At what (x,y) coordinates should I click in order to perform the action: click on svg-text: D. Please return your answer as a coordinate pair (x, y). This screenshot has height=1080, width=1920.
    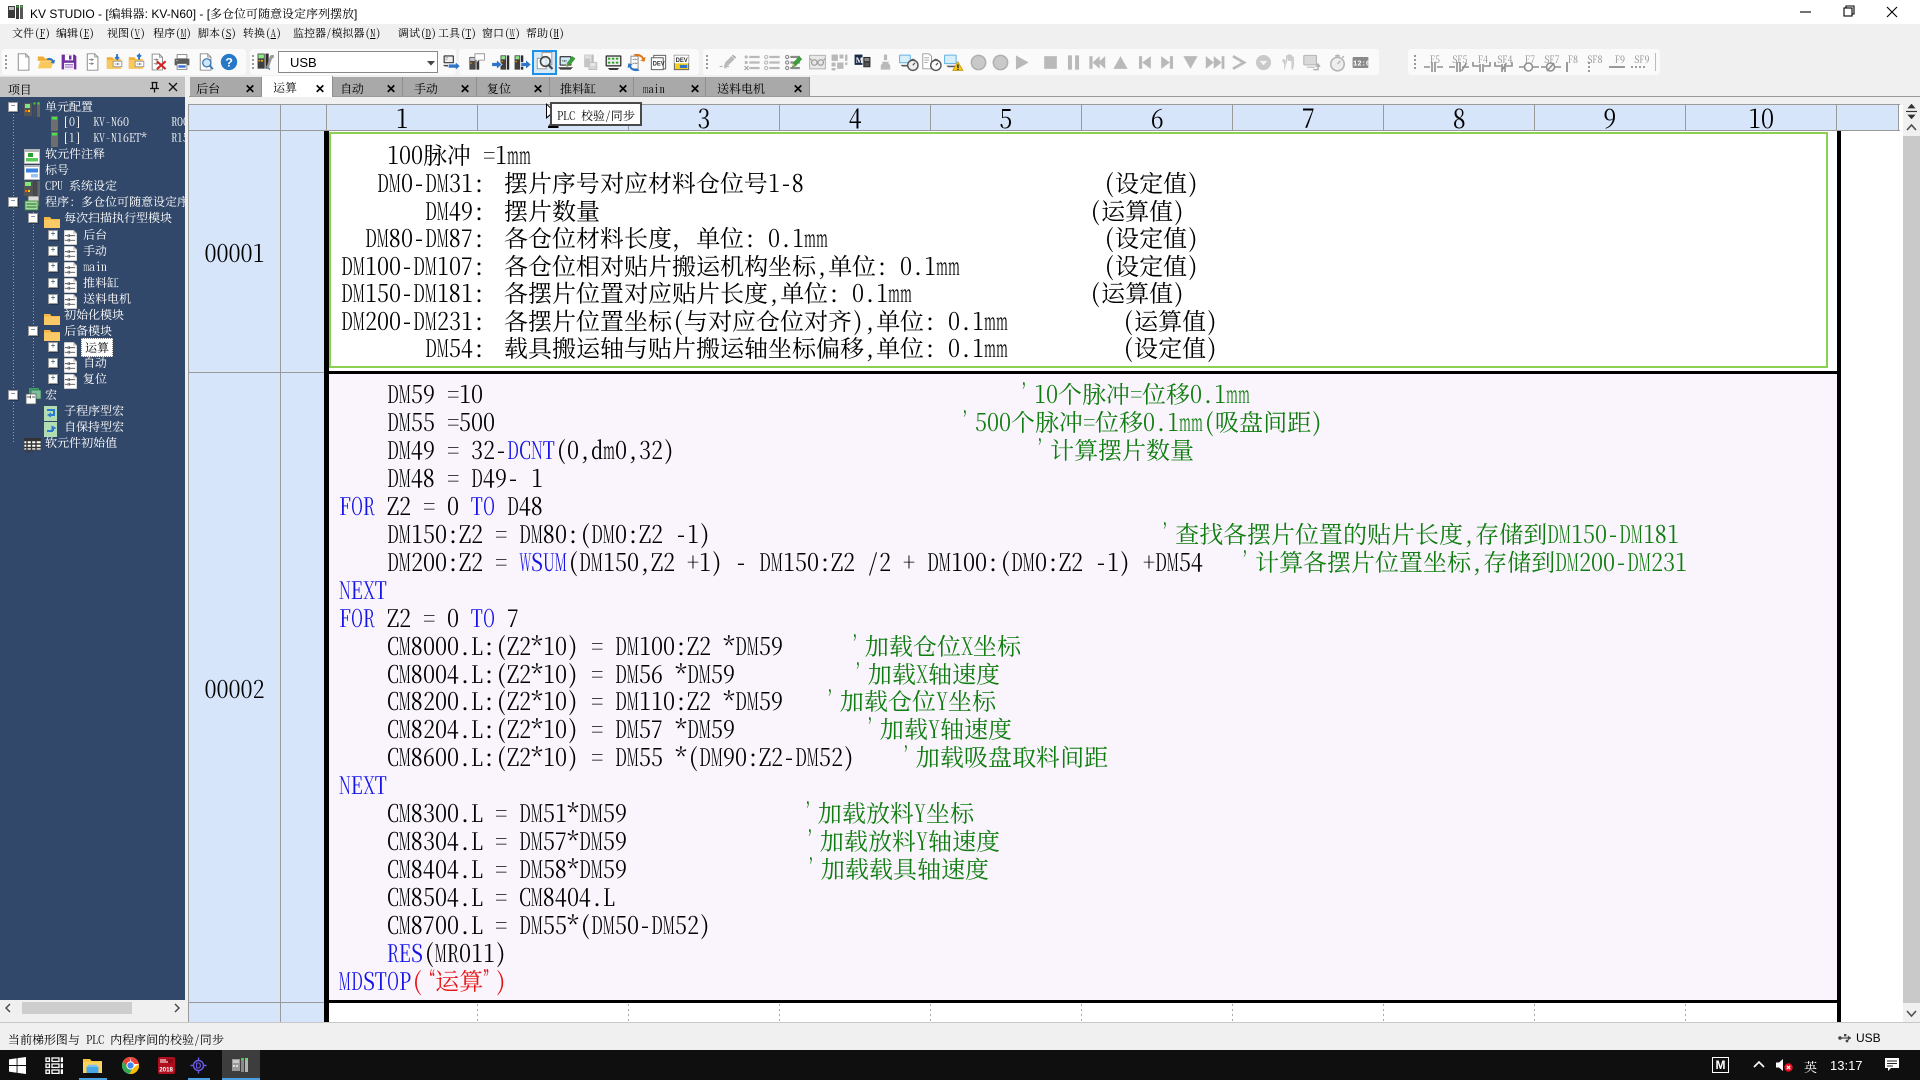
    Looking at the image, I should click on (199, 1066).